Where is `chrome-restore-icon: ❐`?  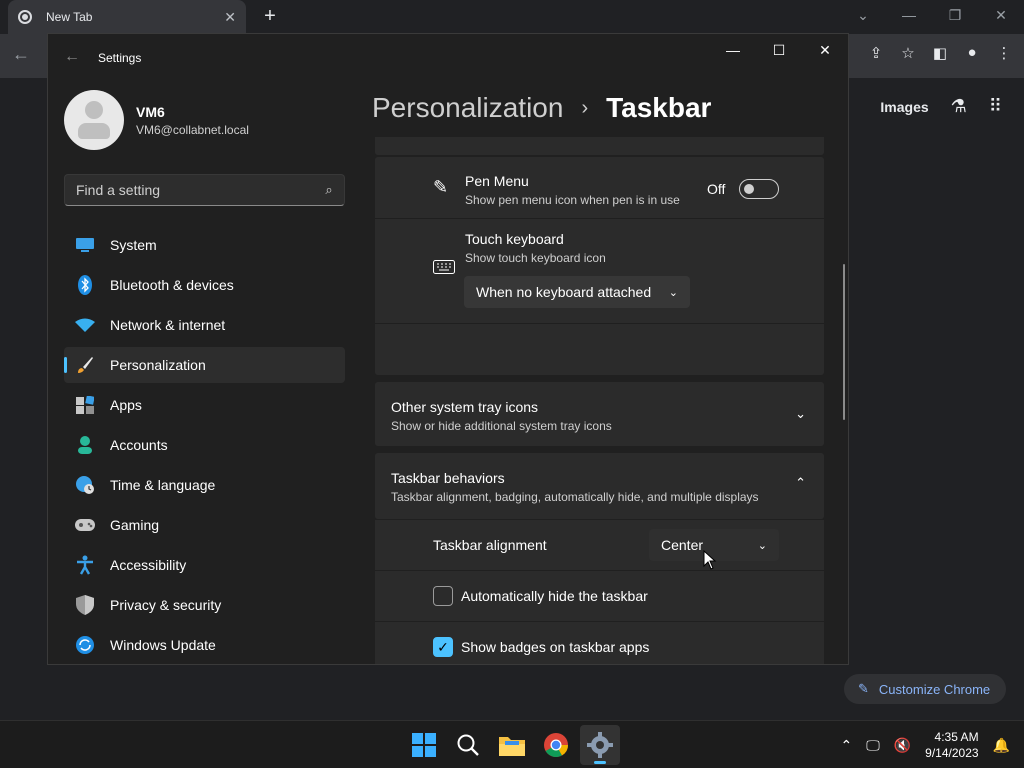 chrome-restore-icon: ❐ is located at coordinates (955, 15).